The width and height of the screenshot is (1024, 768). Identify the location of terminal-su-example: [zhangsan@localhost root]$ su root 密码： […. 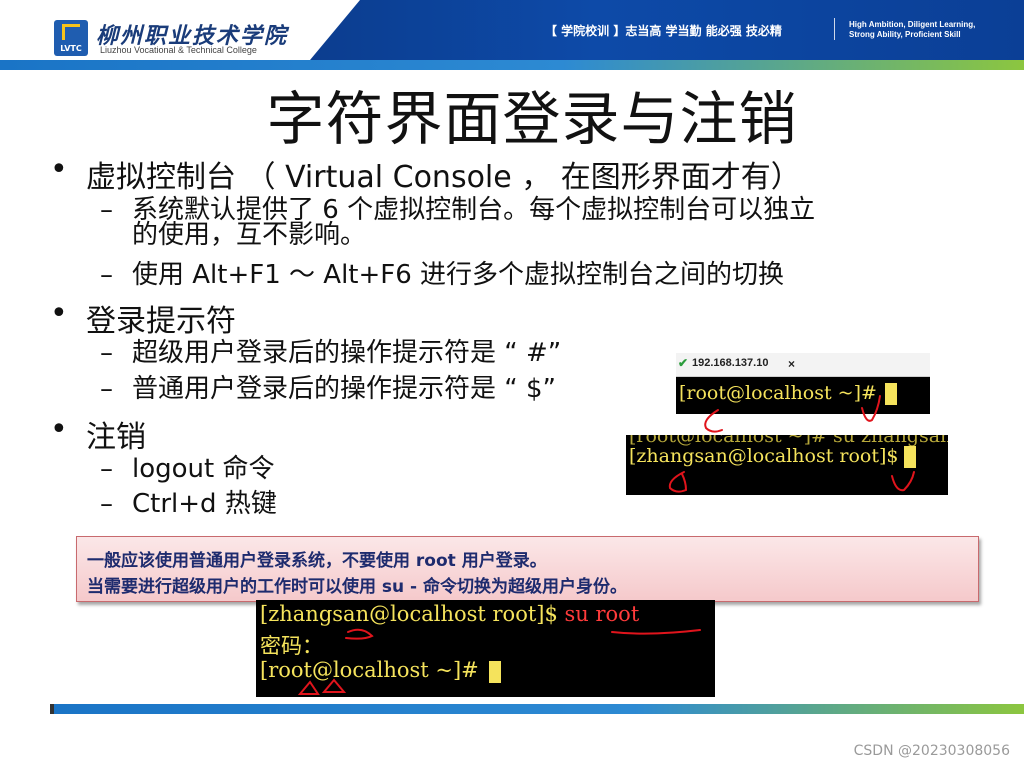
(485, 648).